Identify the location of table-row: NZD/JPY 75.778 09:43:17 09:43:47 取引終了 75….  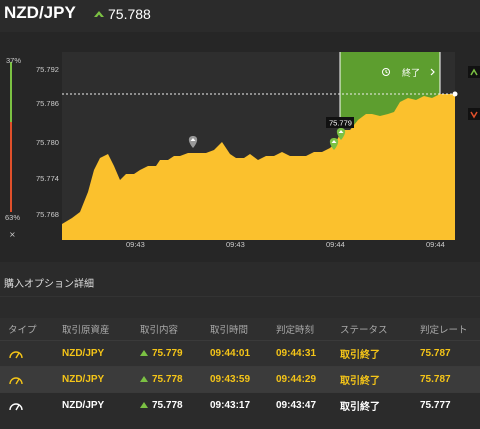
(240, 405).